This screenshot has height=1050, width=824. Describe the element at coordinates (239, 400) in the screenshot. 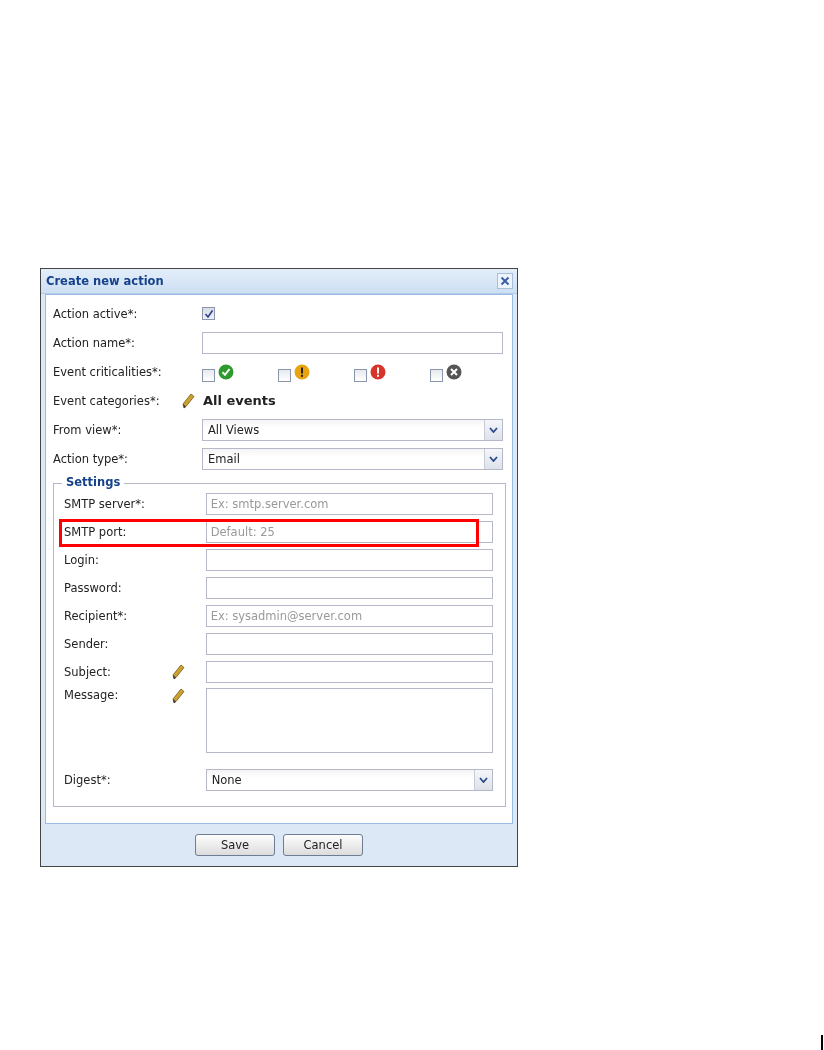

I see `categories-link: All events` at that location.